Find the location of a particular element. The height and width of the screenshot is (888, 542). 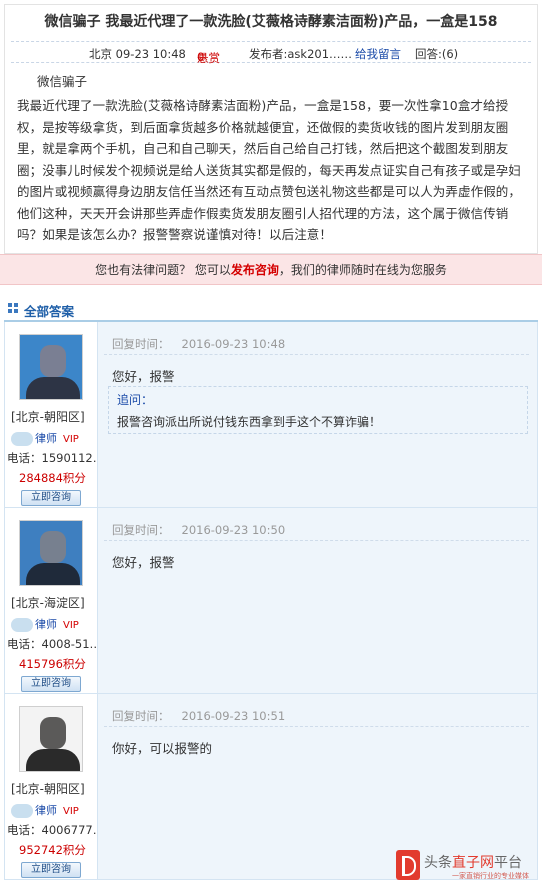

post-consult-link: 发布咨询 is located at coordinates (255, 270).